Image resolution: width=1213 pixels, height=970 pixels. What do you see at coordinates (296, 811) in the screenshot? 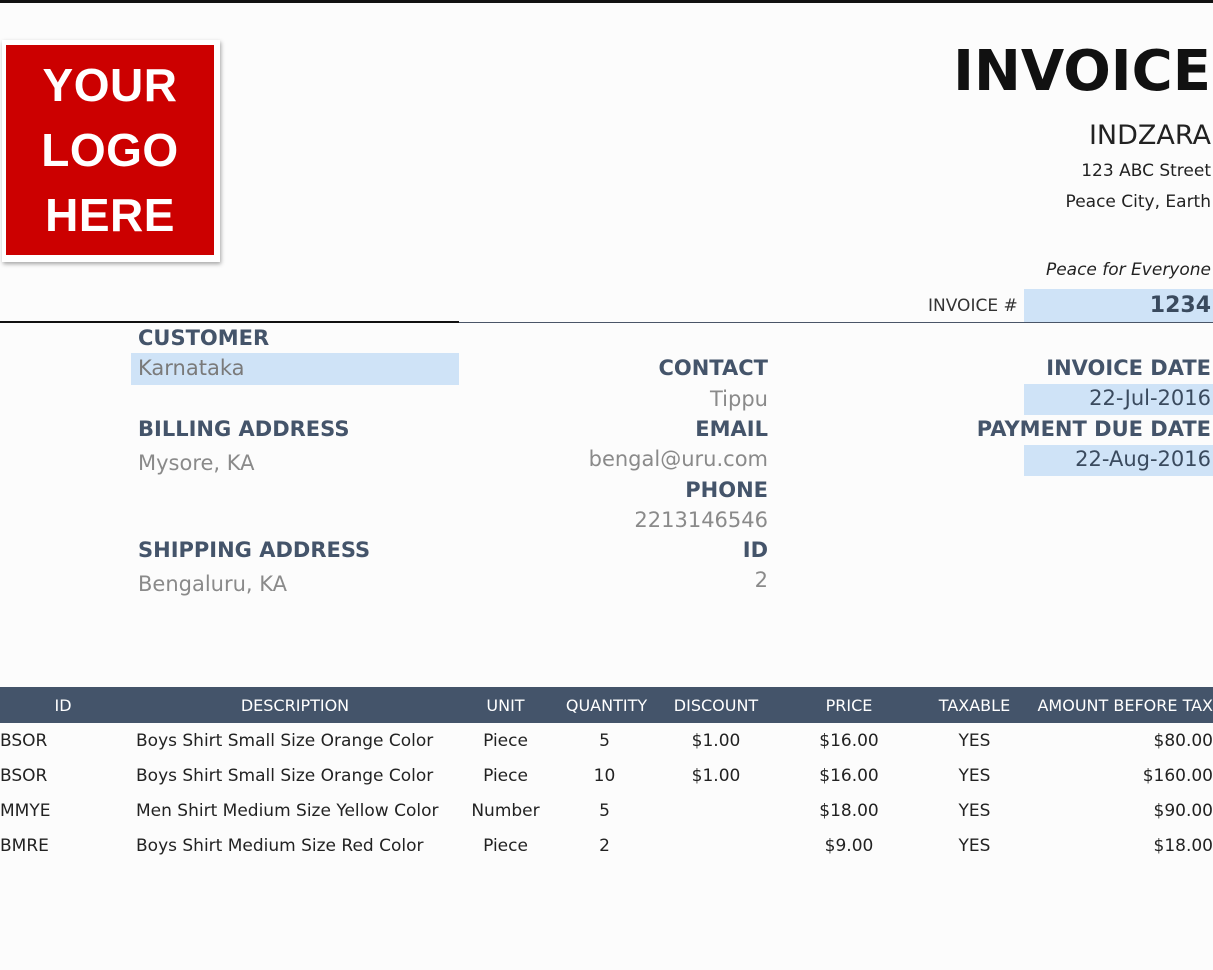
I see `table-cell-desc: Men Shirt Medium Size Yellow Color` at bounding box center [296, 811].